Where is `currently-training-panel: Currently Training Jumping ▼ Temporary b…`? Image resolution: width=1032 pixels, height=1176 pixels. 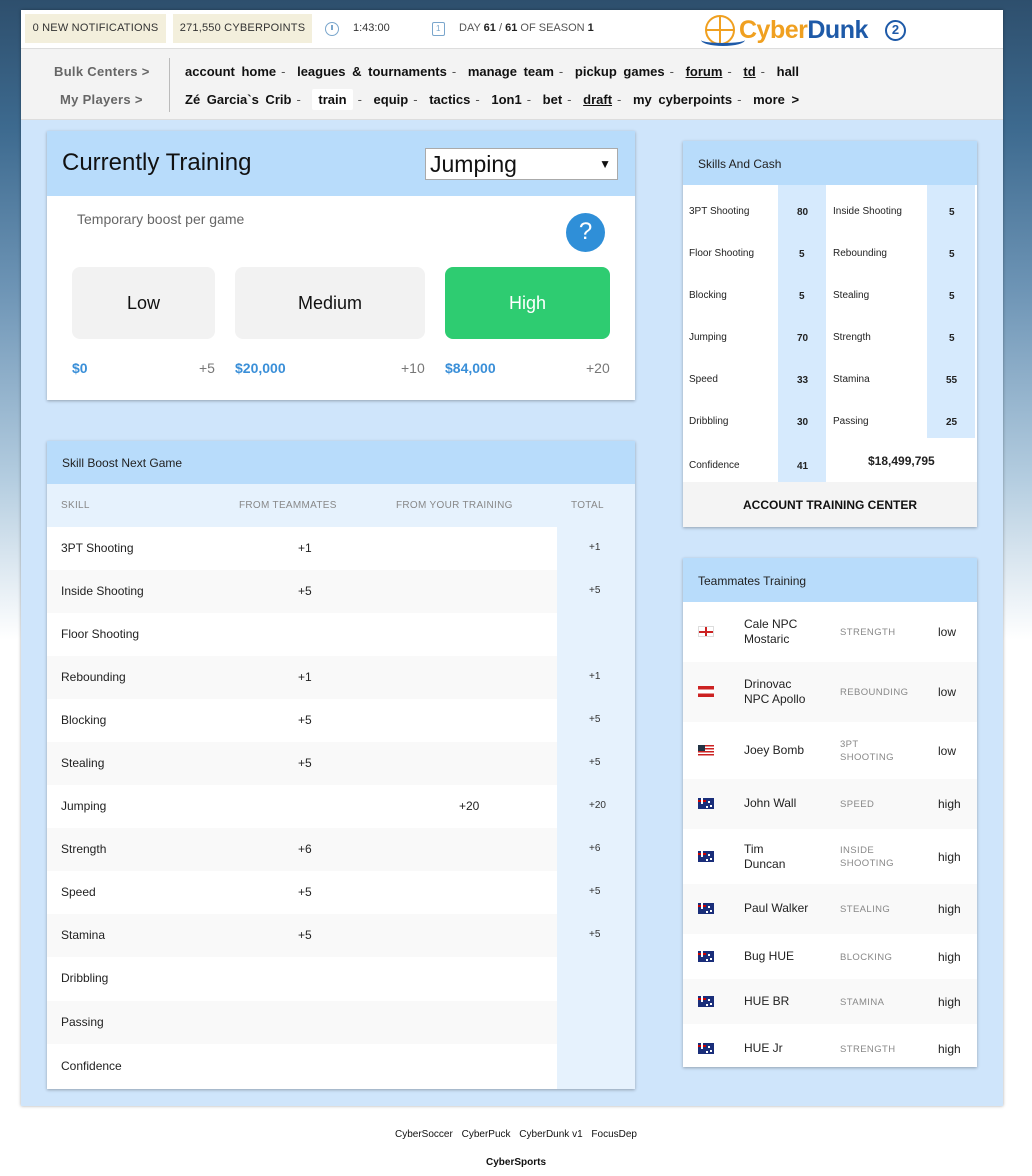
currently-training-panel: Currently Training Jumping ▼ Temporary b… is located at coordinates (341, 265).